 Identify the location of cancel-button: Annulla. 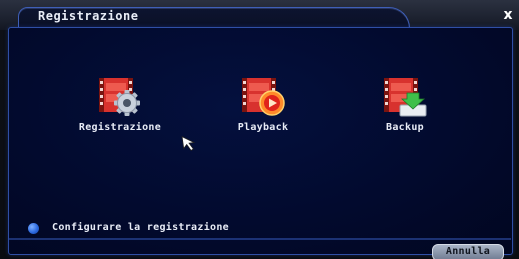
(468, 251).